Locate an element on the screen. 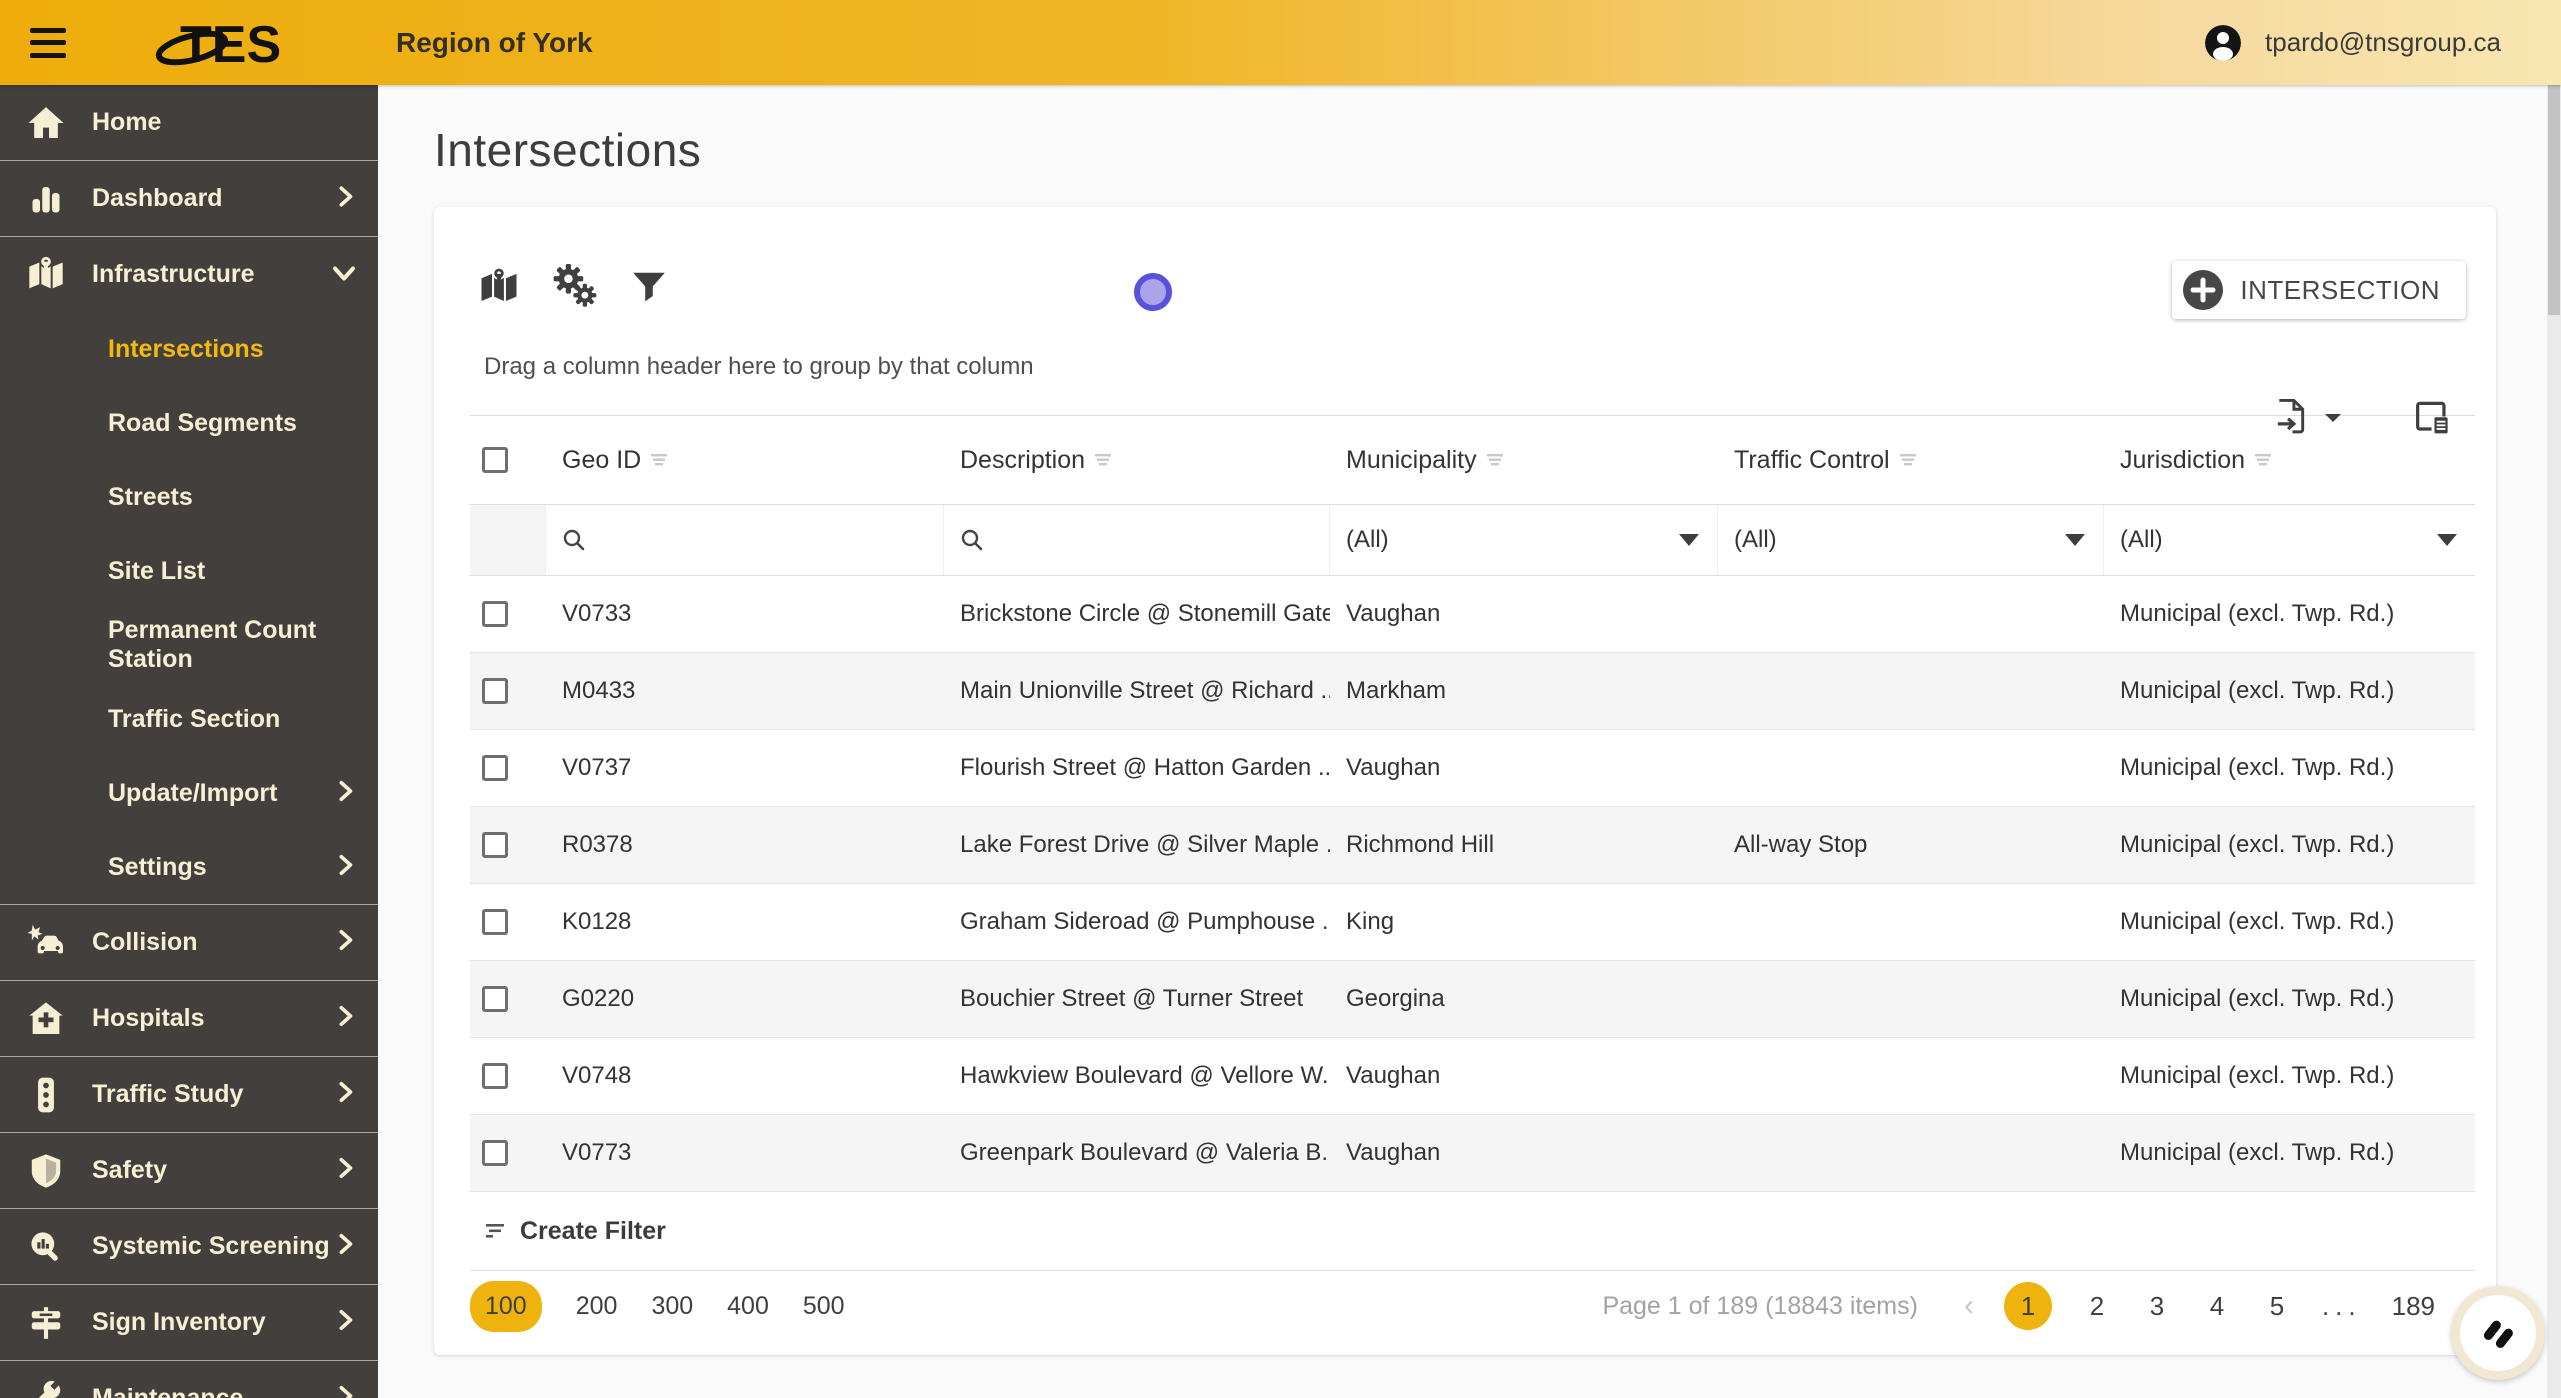  column-header-geo-id: Geo ID is located at coordinates (745, 460).